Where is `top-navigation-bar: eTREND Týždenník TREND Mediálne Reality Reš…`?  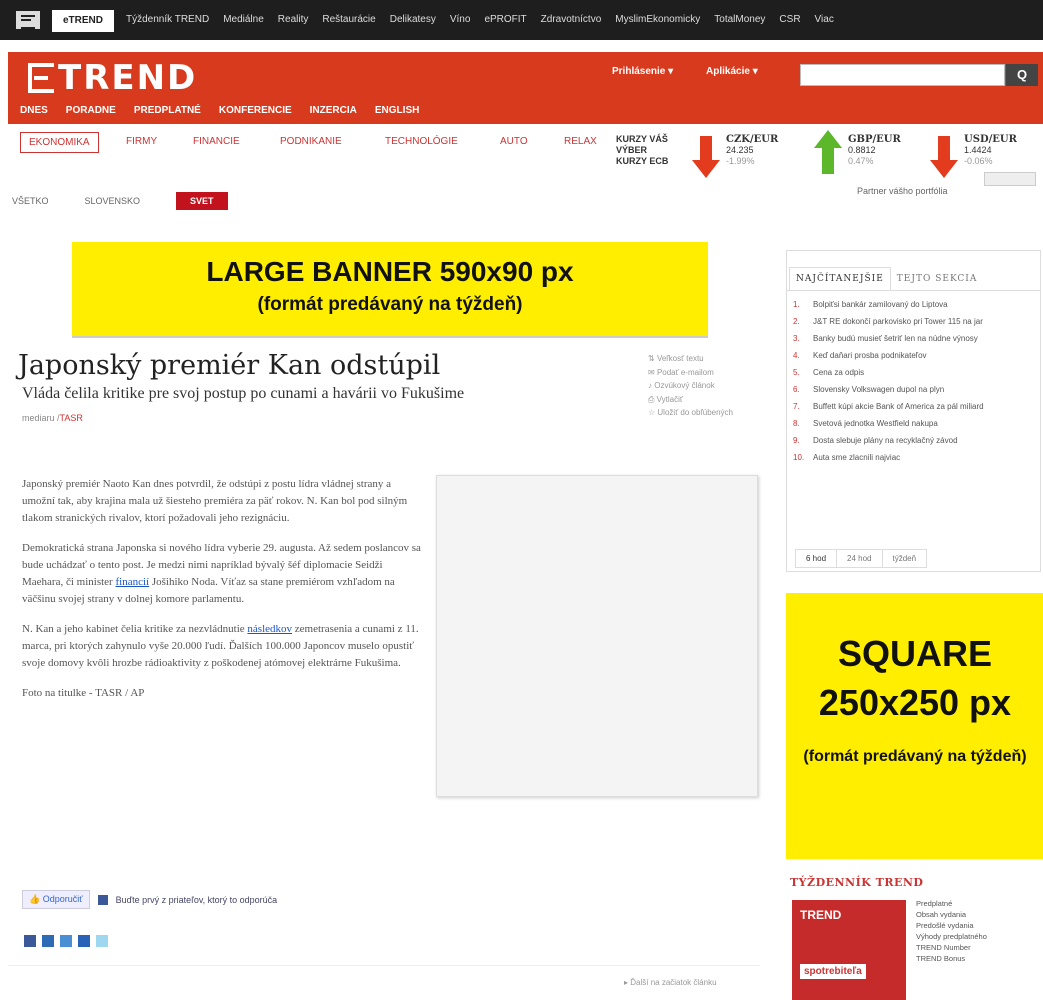 top-navigation-bar: eTREND Týždenník TREND Mediálne Reality Reš… is located at coordinates (521, 20).